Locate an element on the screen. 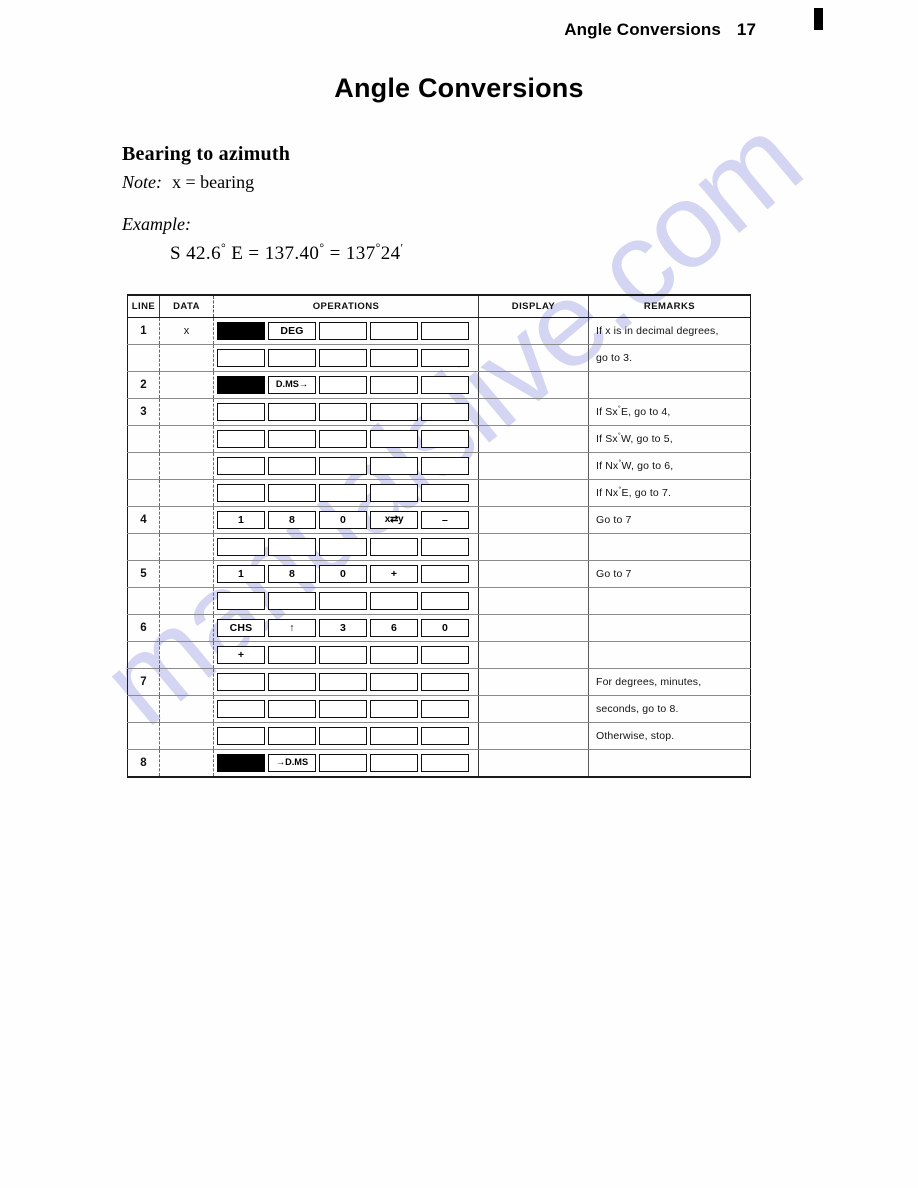 The height and width of the screenshot is (1188, 918). section-heading: Bearing to azimuth is located at coordinates (206, 153).